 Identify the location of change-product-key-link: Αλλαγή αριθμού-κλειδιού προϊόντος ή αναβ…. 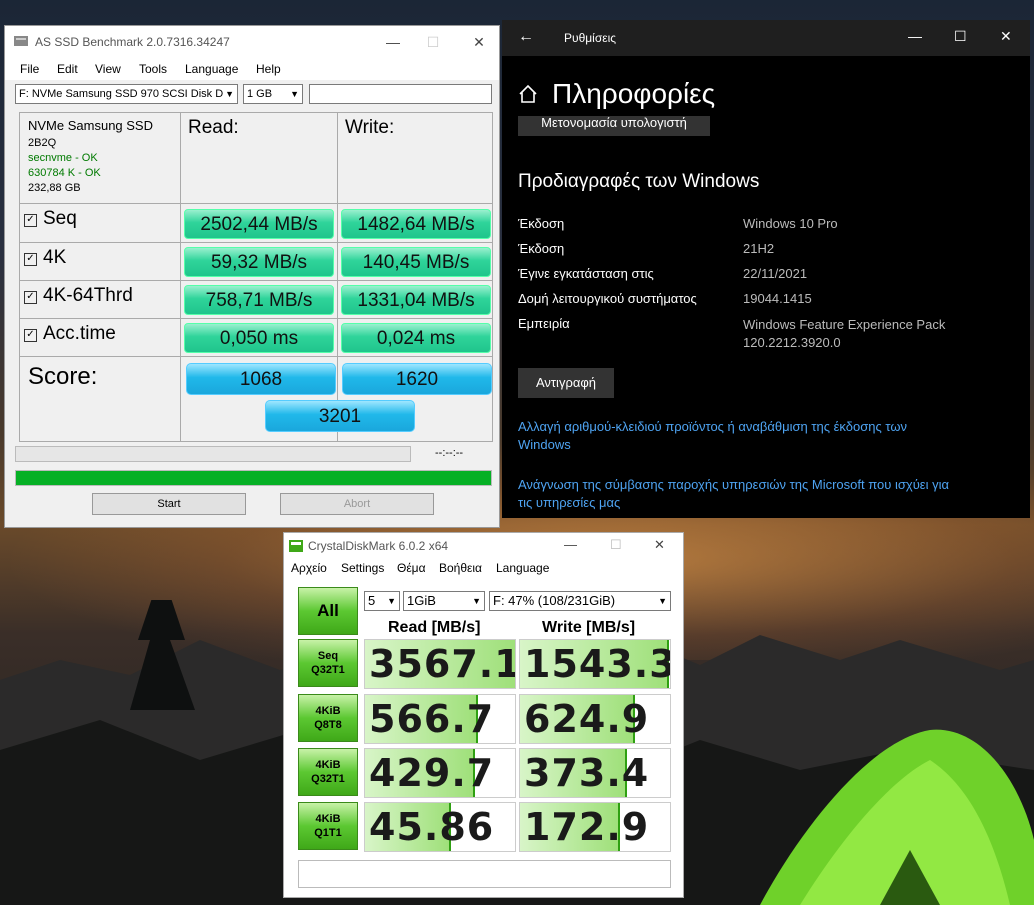
(740, 436).